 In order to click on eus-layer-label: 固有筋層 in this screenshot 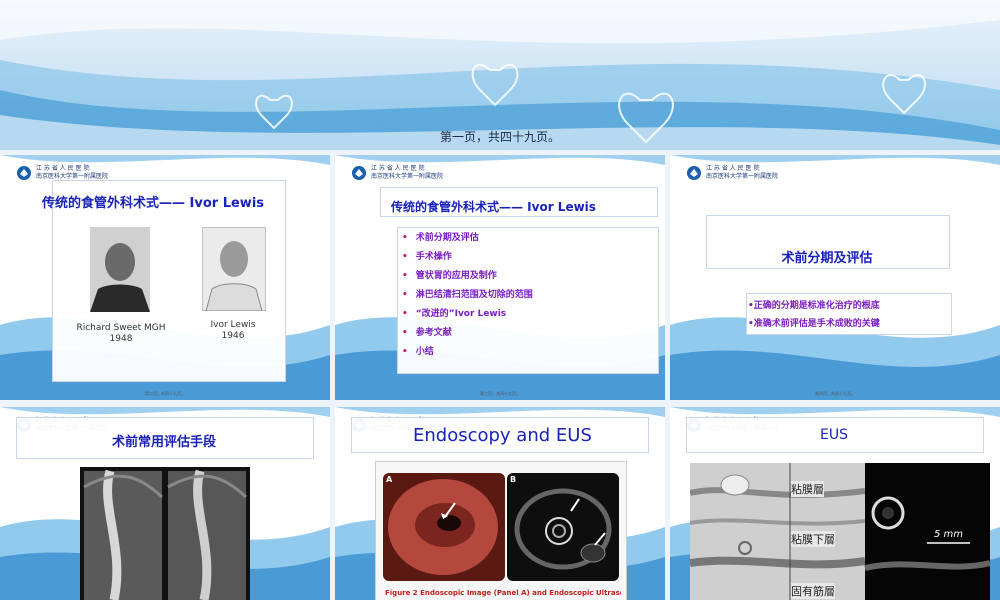, I will do `click(813, 591)`.